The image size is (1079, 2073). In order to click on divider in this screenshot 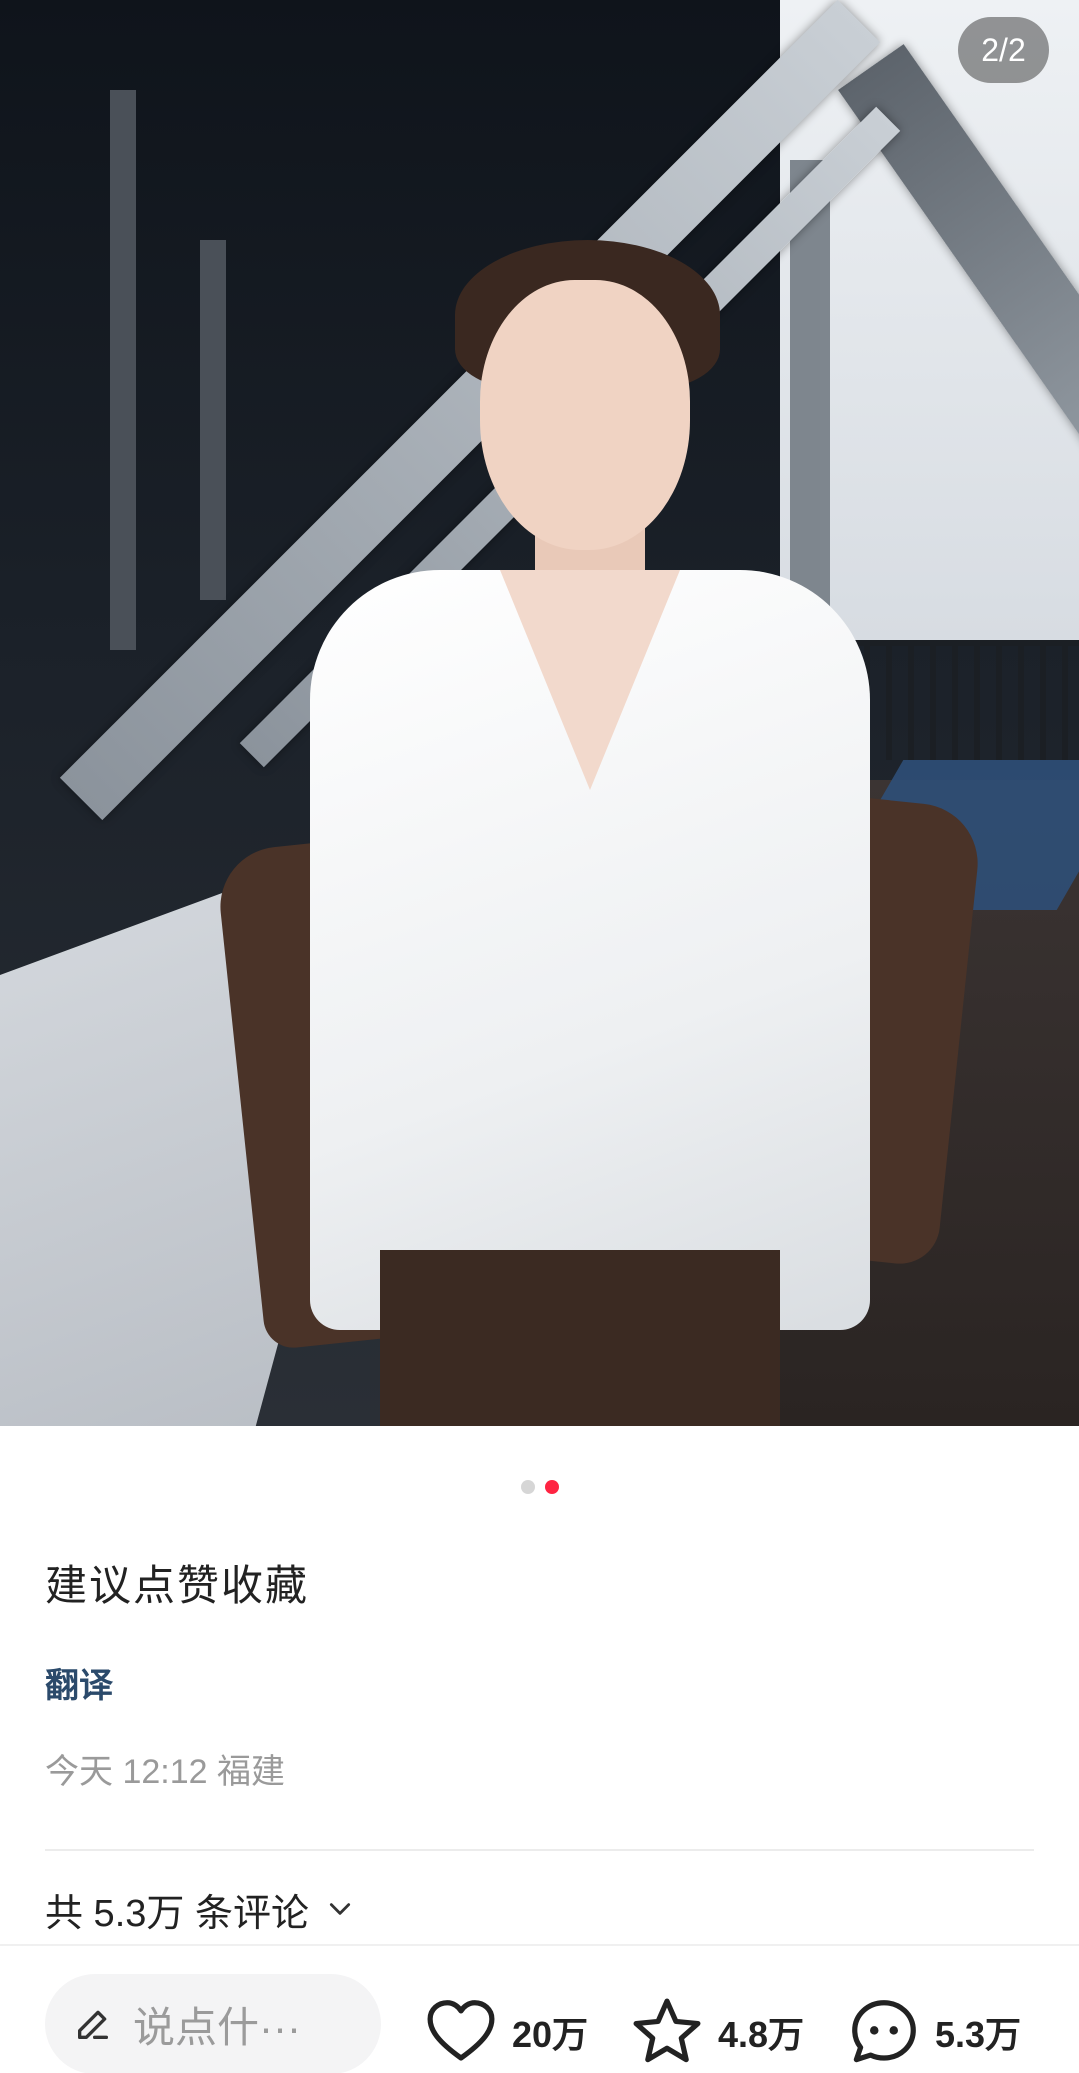, I will do `click(539, 1850)`.